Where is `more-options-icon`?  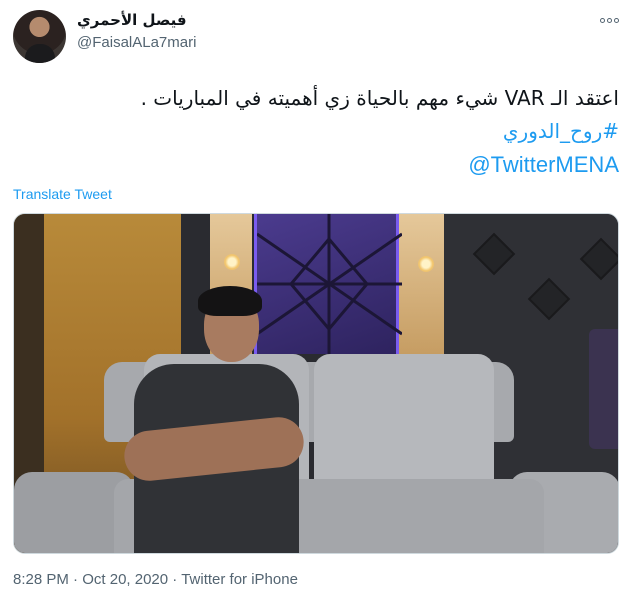
more-options-icon is located at coordinates (610, 20).